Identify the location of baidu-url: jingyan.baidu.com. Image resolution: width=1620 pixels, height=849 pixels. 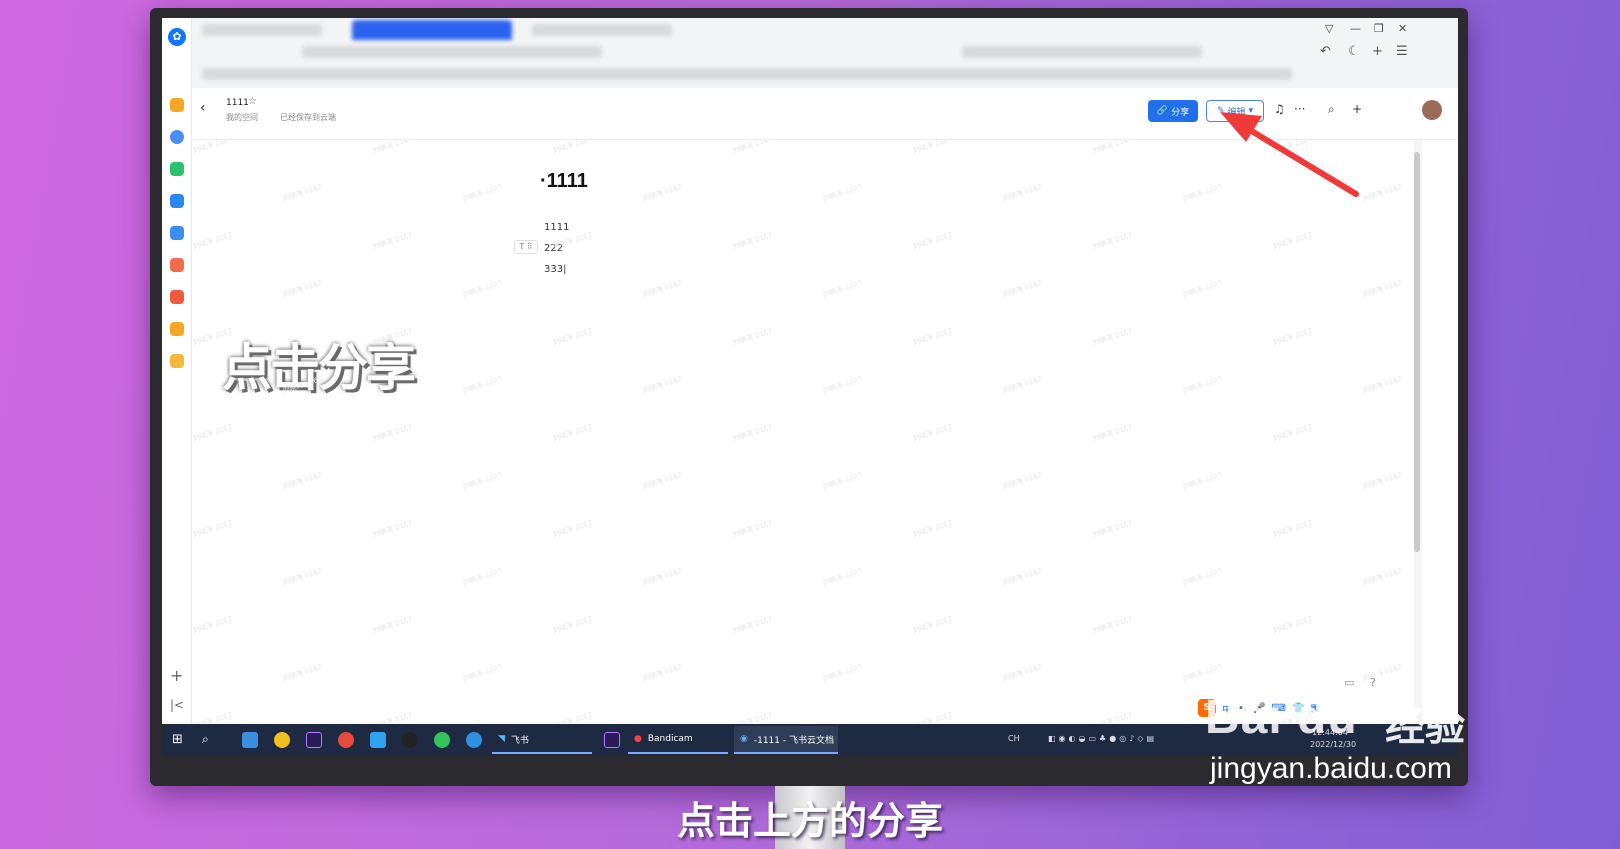
(1331, 768).